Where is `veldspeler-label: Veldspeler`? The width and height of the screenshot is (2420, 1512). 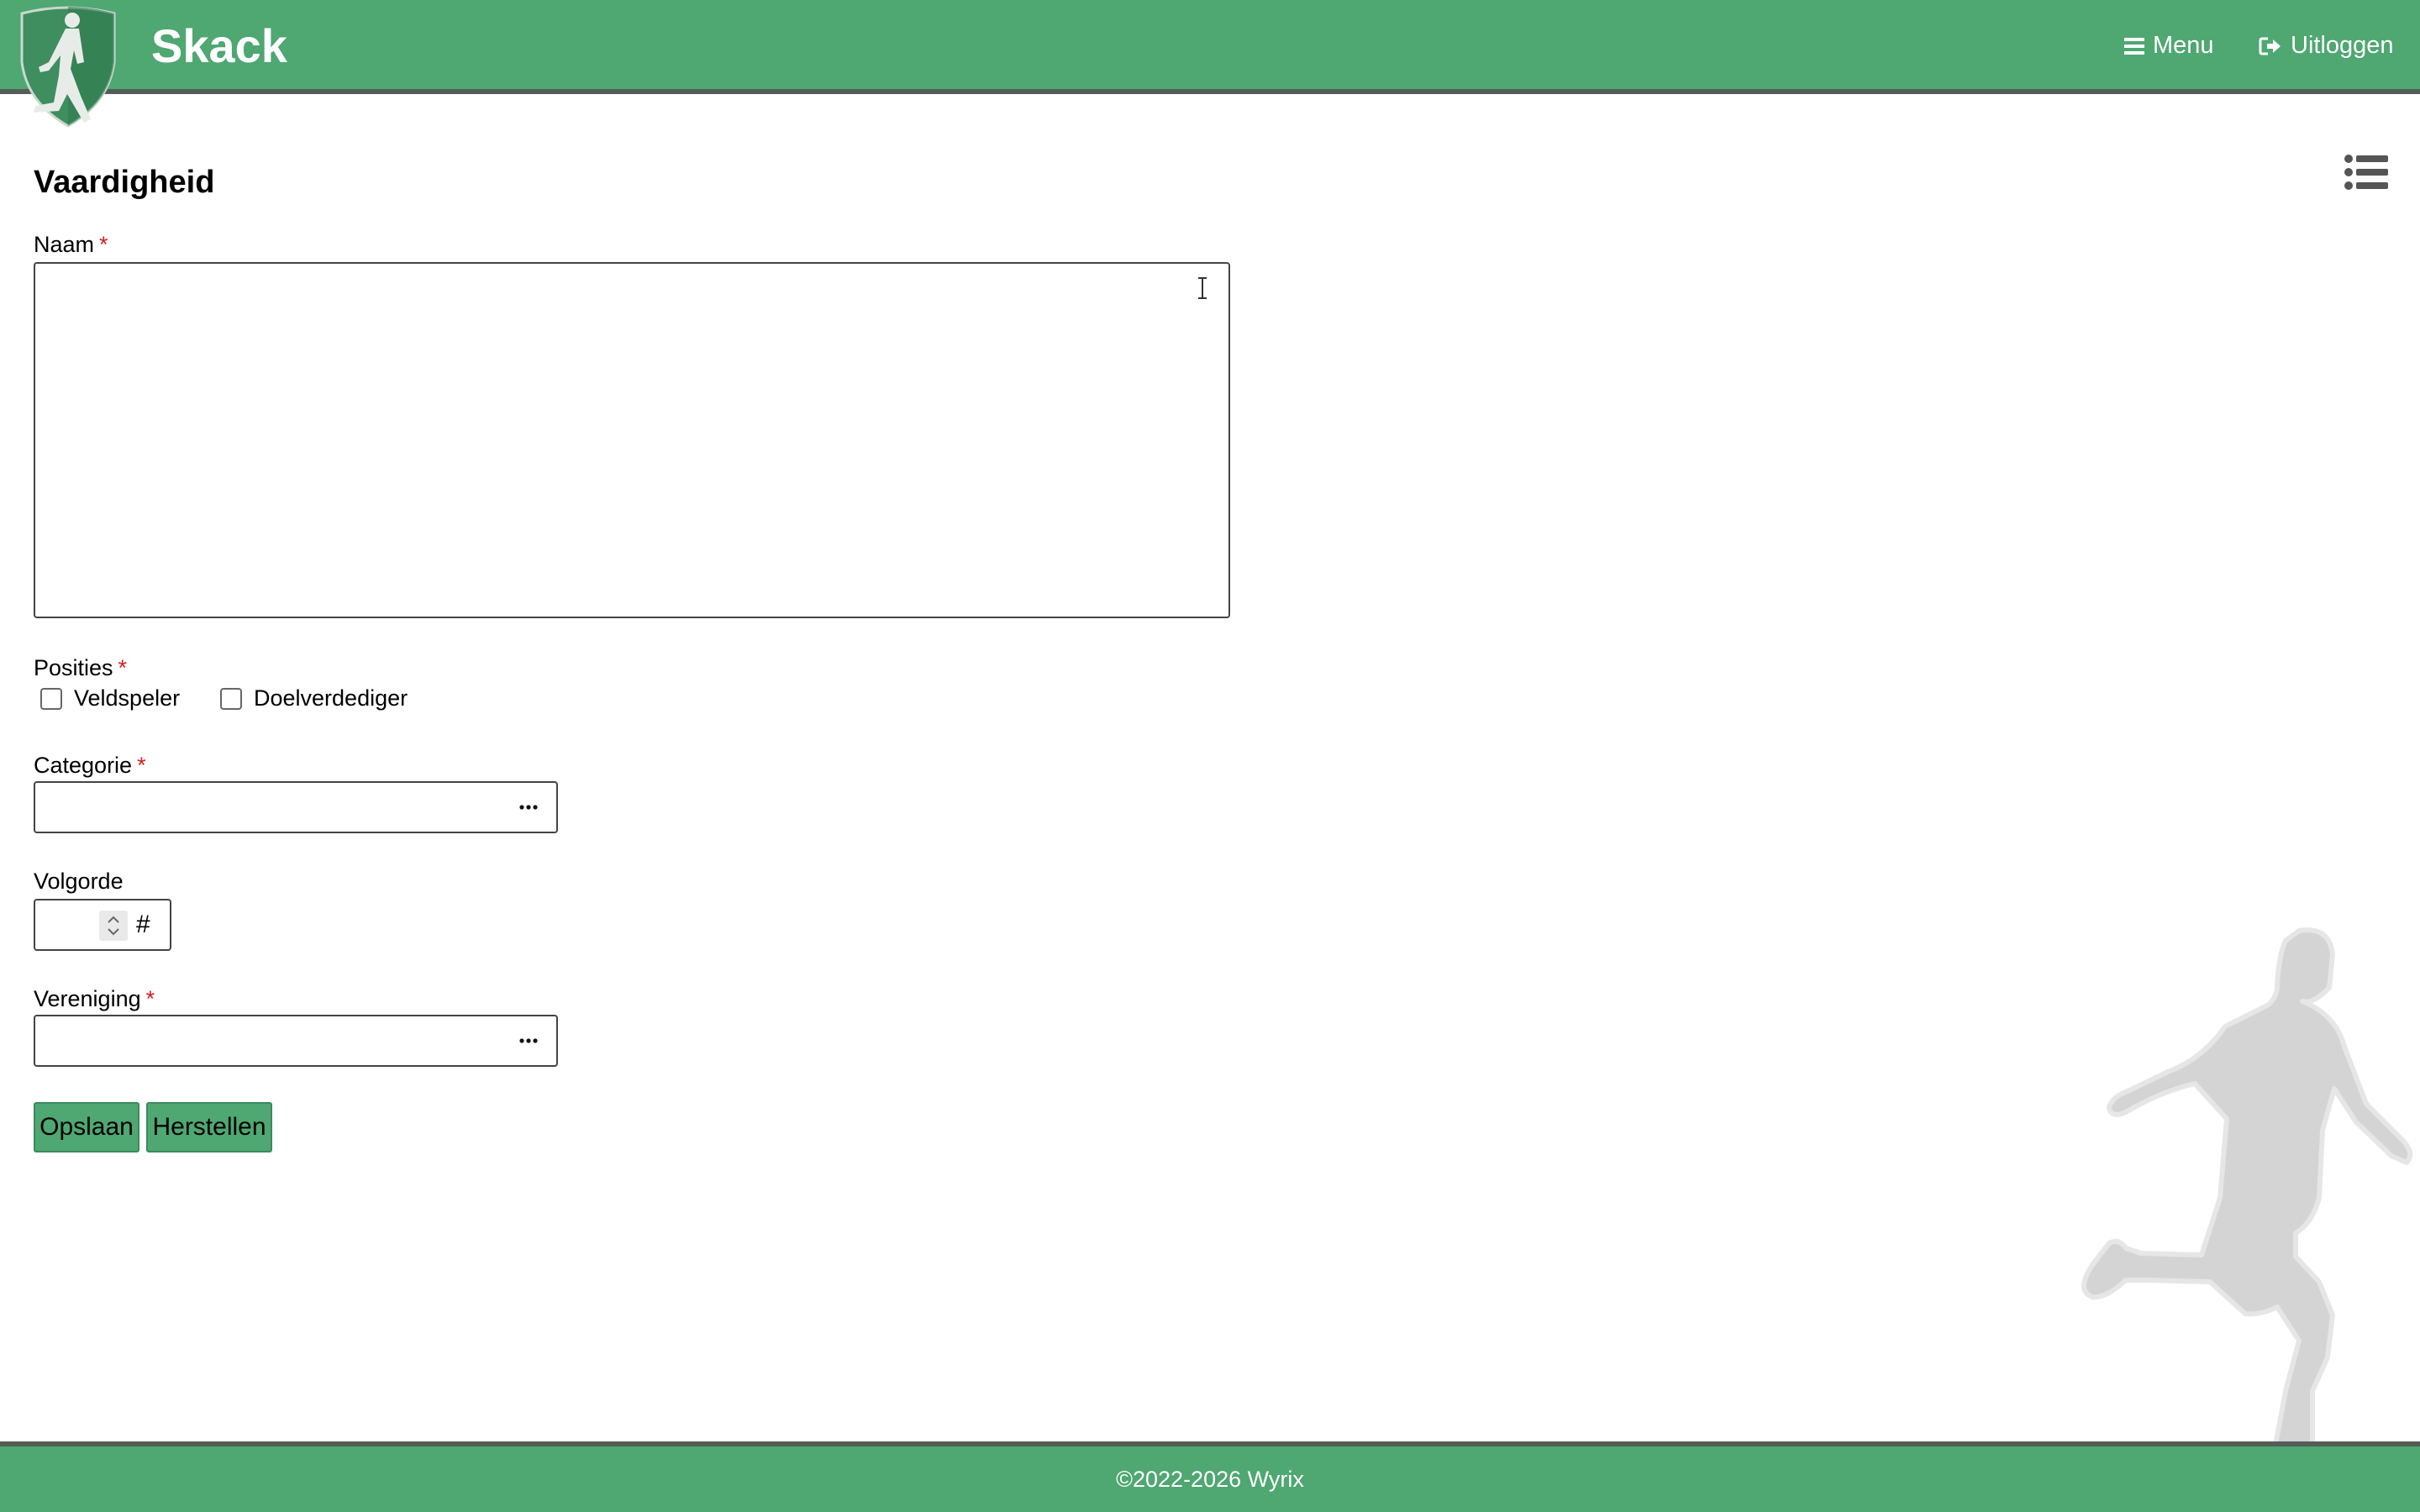
veldspeler-label: Veldspeler is located at coordinates (128, 698).